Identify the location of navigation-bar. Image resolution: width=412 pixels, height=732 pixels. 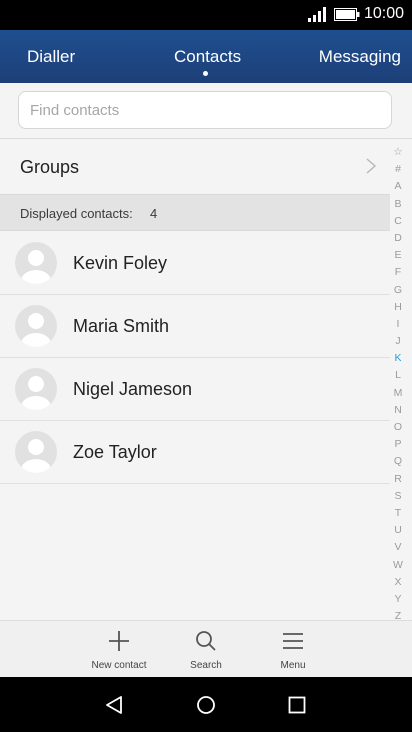
(206, 704).